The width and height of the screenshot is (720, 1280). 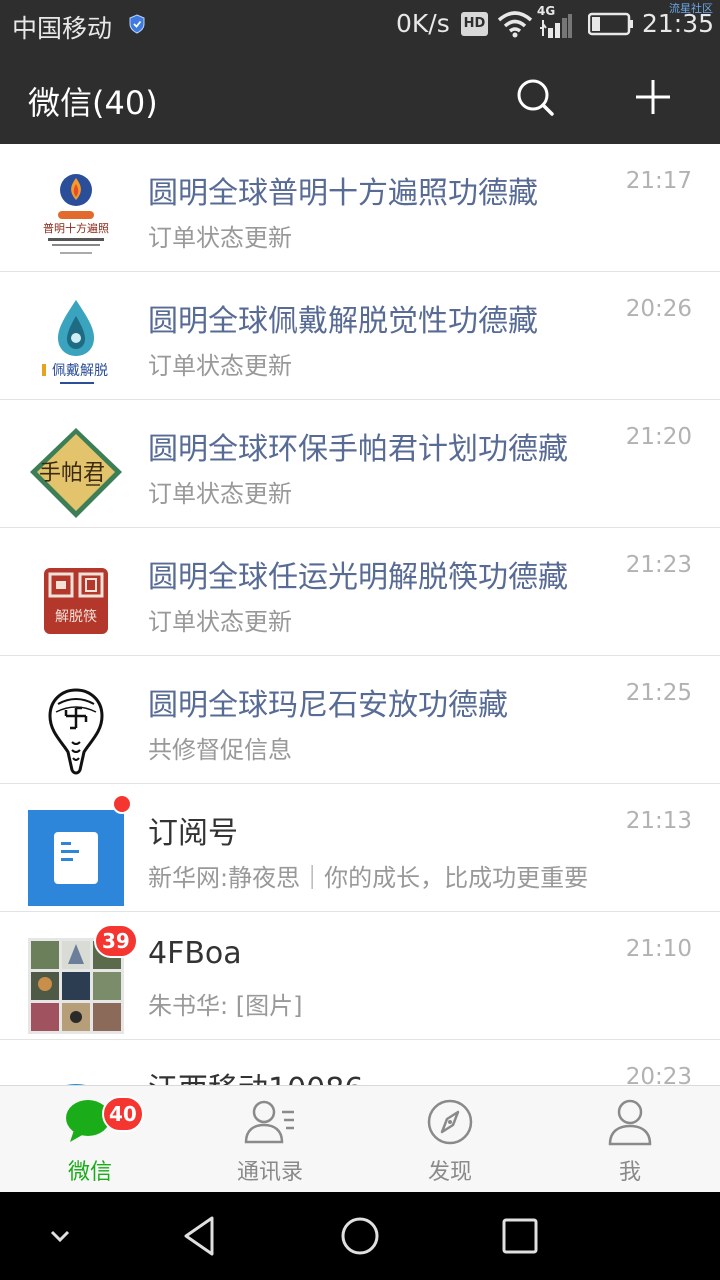 I want to click on tab-discover: 发现, so click(x=450, y=1139).